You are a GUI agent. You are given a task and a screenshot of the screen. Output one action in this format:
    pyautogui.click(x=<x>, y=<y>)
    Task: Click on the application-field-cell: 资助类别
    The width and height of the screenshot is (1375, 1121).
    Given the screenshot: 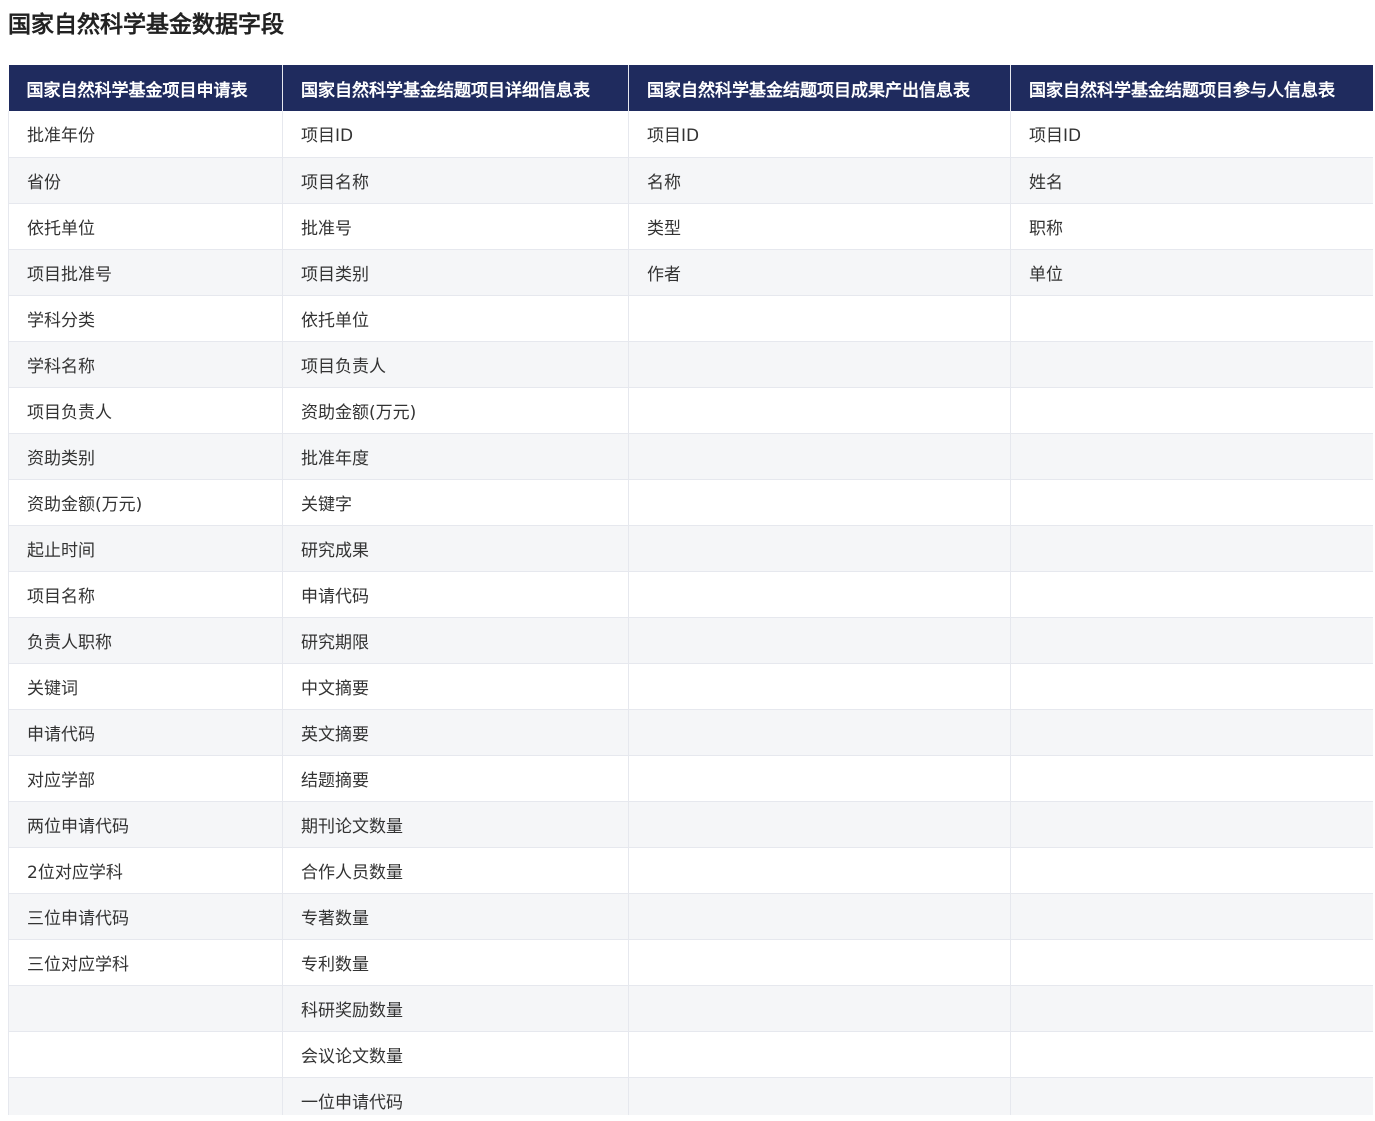 What is the action you would take?
    pyautogui.click(x=145, y=456)
    